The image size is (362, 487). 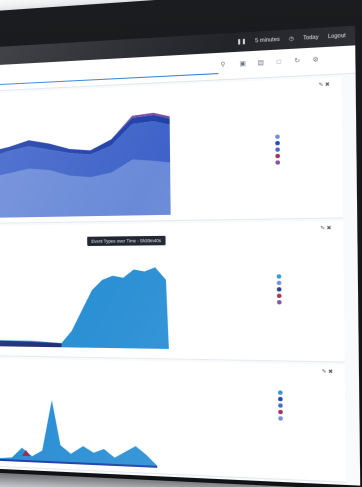 I want to click on chart-tooltip: Event Types over Time - 5h30m40s, so click(x=126, y=240).